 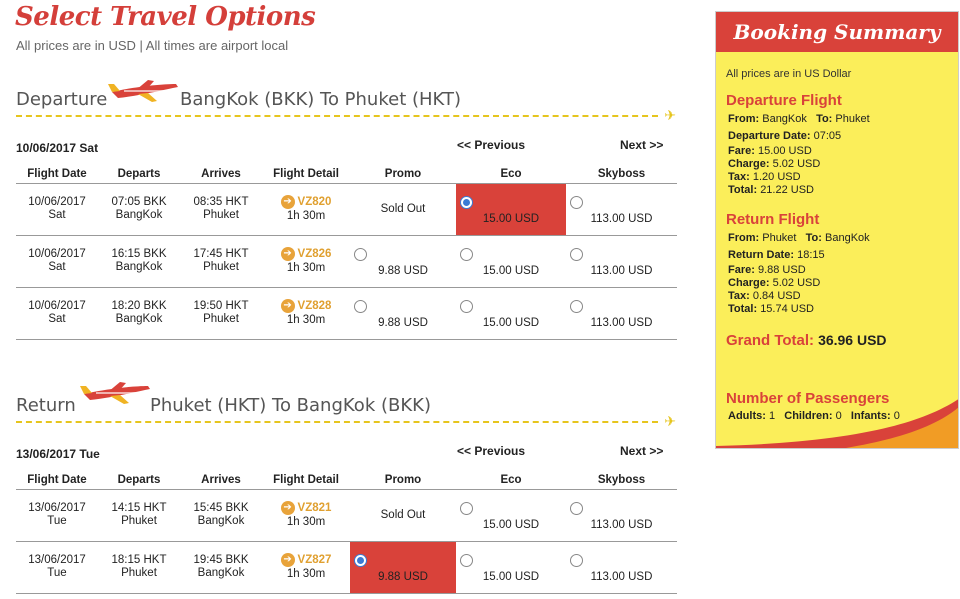 I want to click on col-arrives: Arrives, so click(x=221, y=174).